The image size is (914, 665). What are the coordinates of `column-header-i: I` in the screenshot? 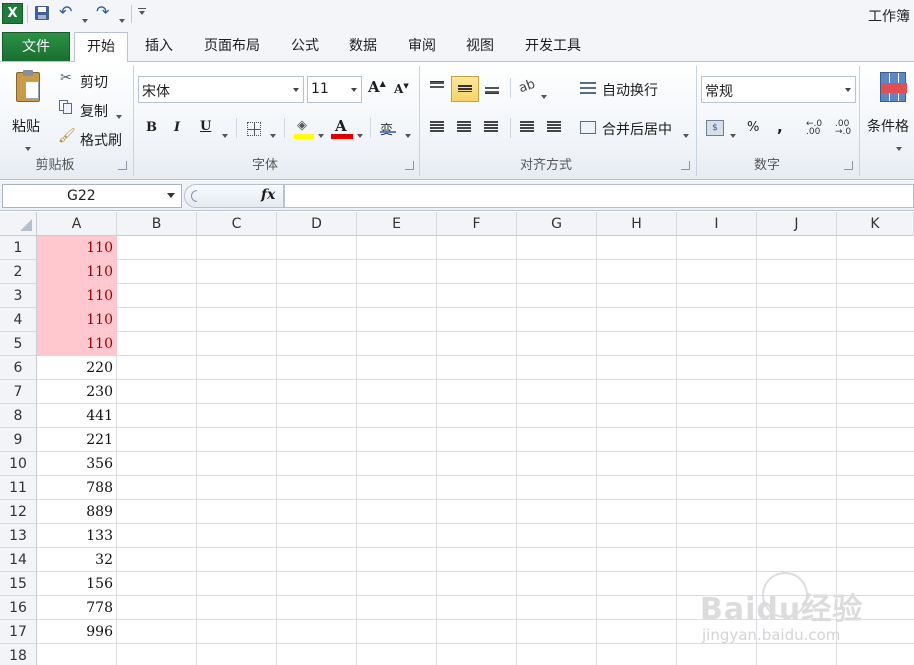 It's located at (717, 224).